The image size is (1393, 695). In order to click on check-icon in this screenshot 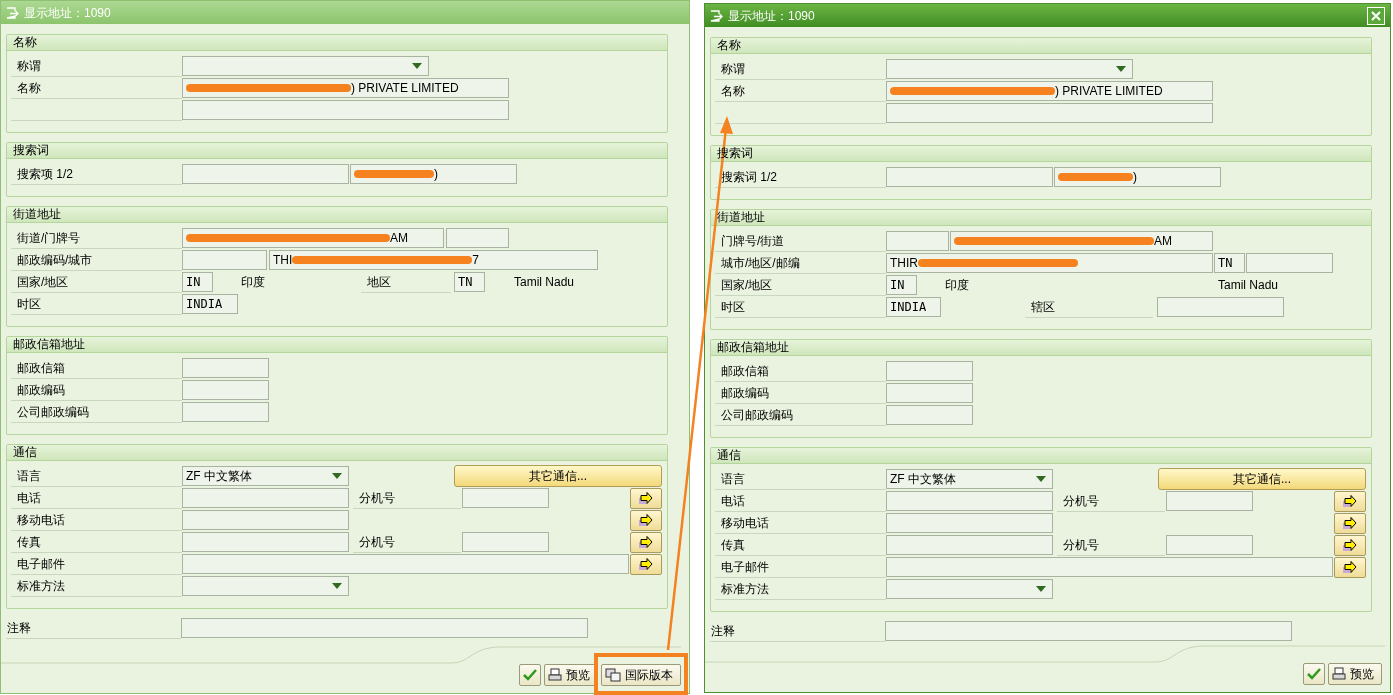, I will do `click(1314, 674)`.